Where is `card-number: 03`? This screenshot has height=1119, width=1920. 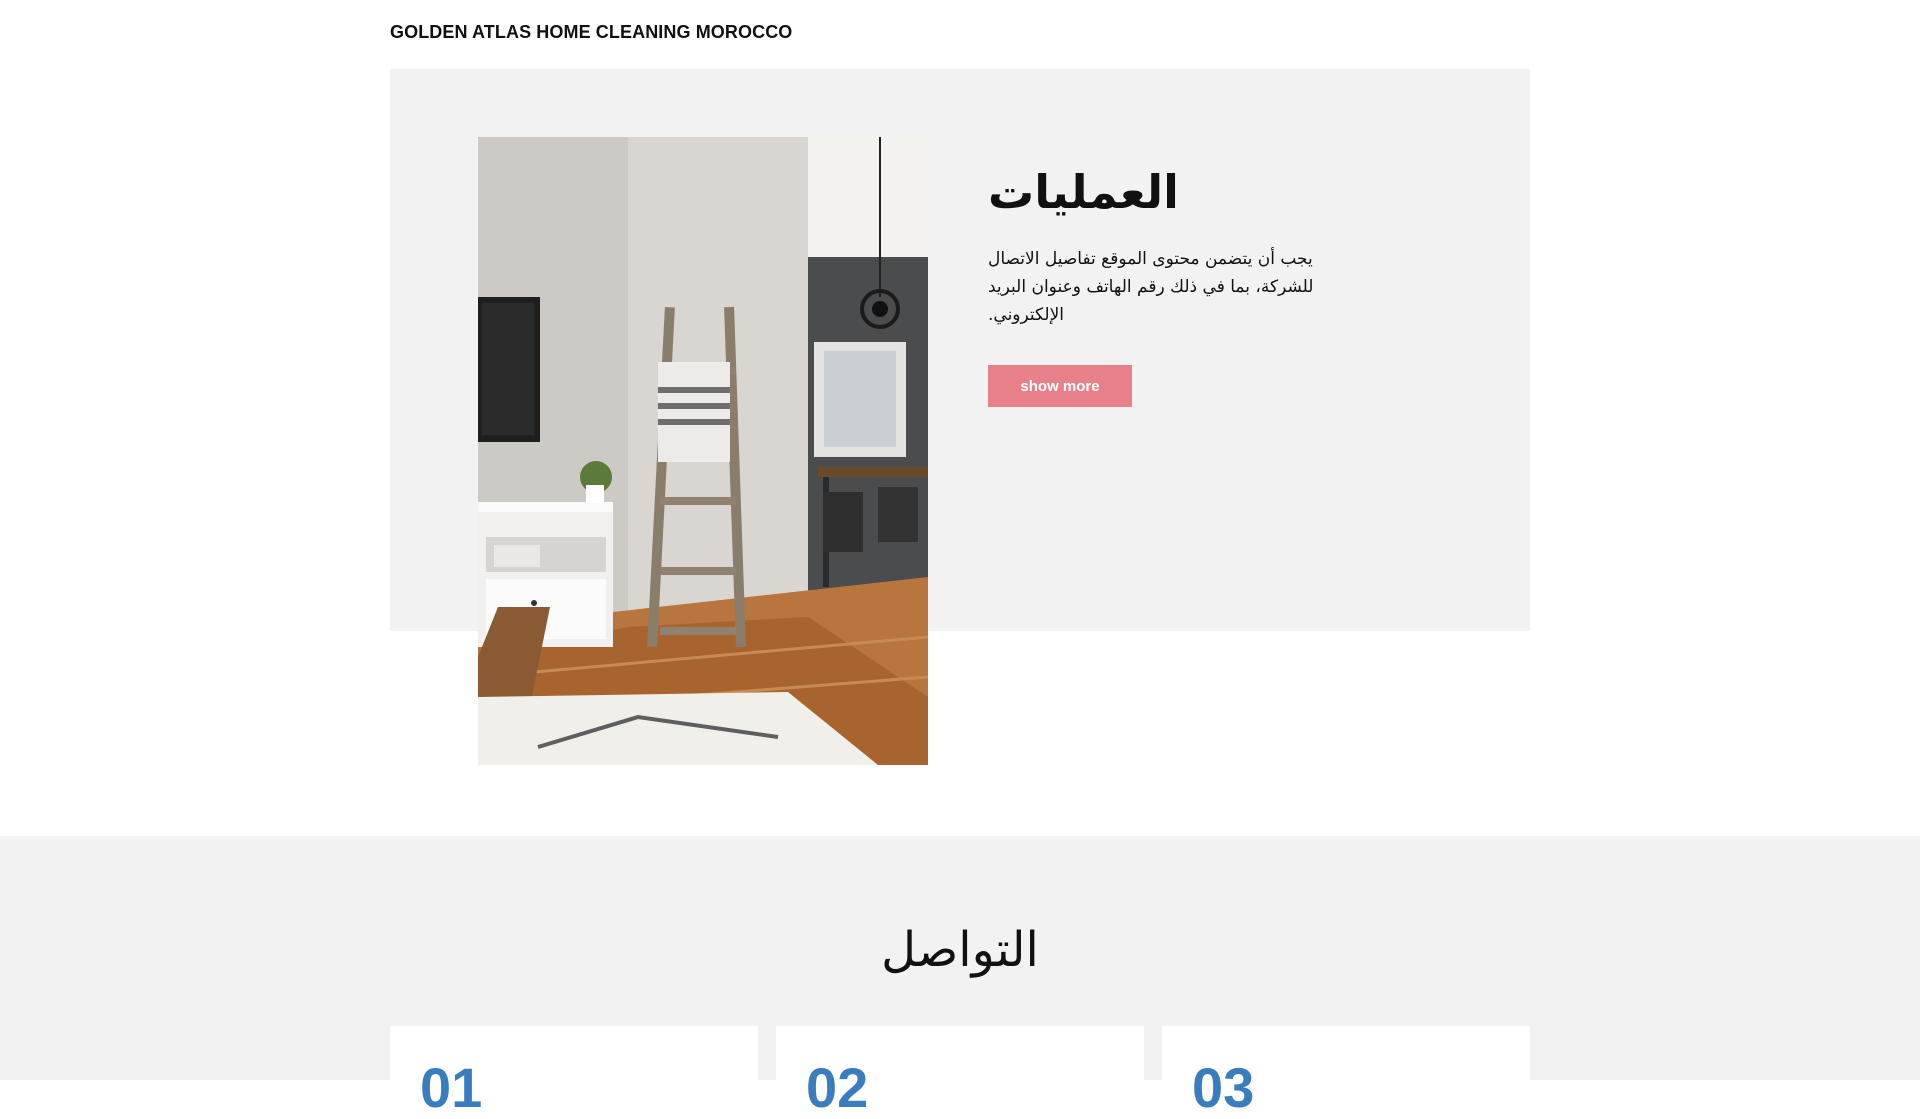 card-number: 03 is located at coordinates (1223, 1087).